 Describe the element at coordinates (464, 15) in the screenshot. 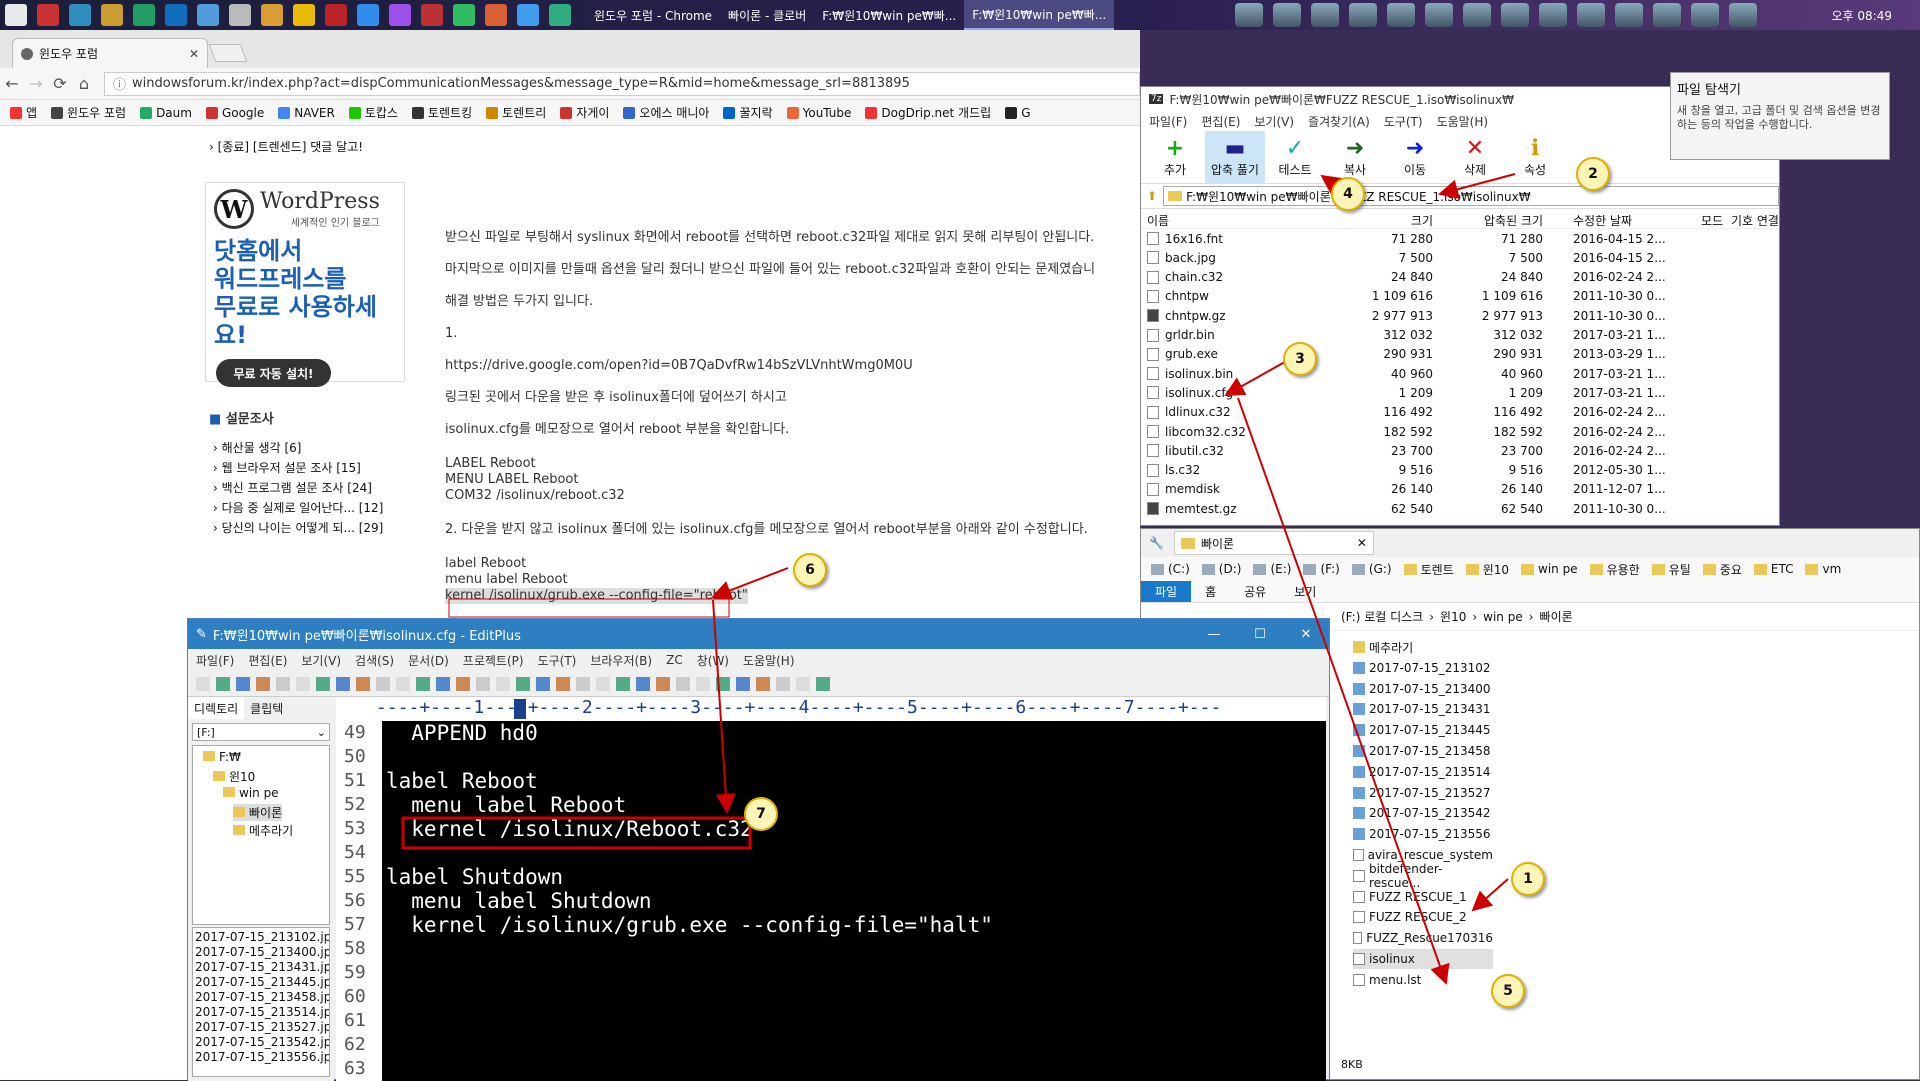

I see `clover-icon` at that location.